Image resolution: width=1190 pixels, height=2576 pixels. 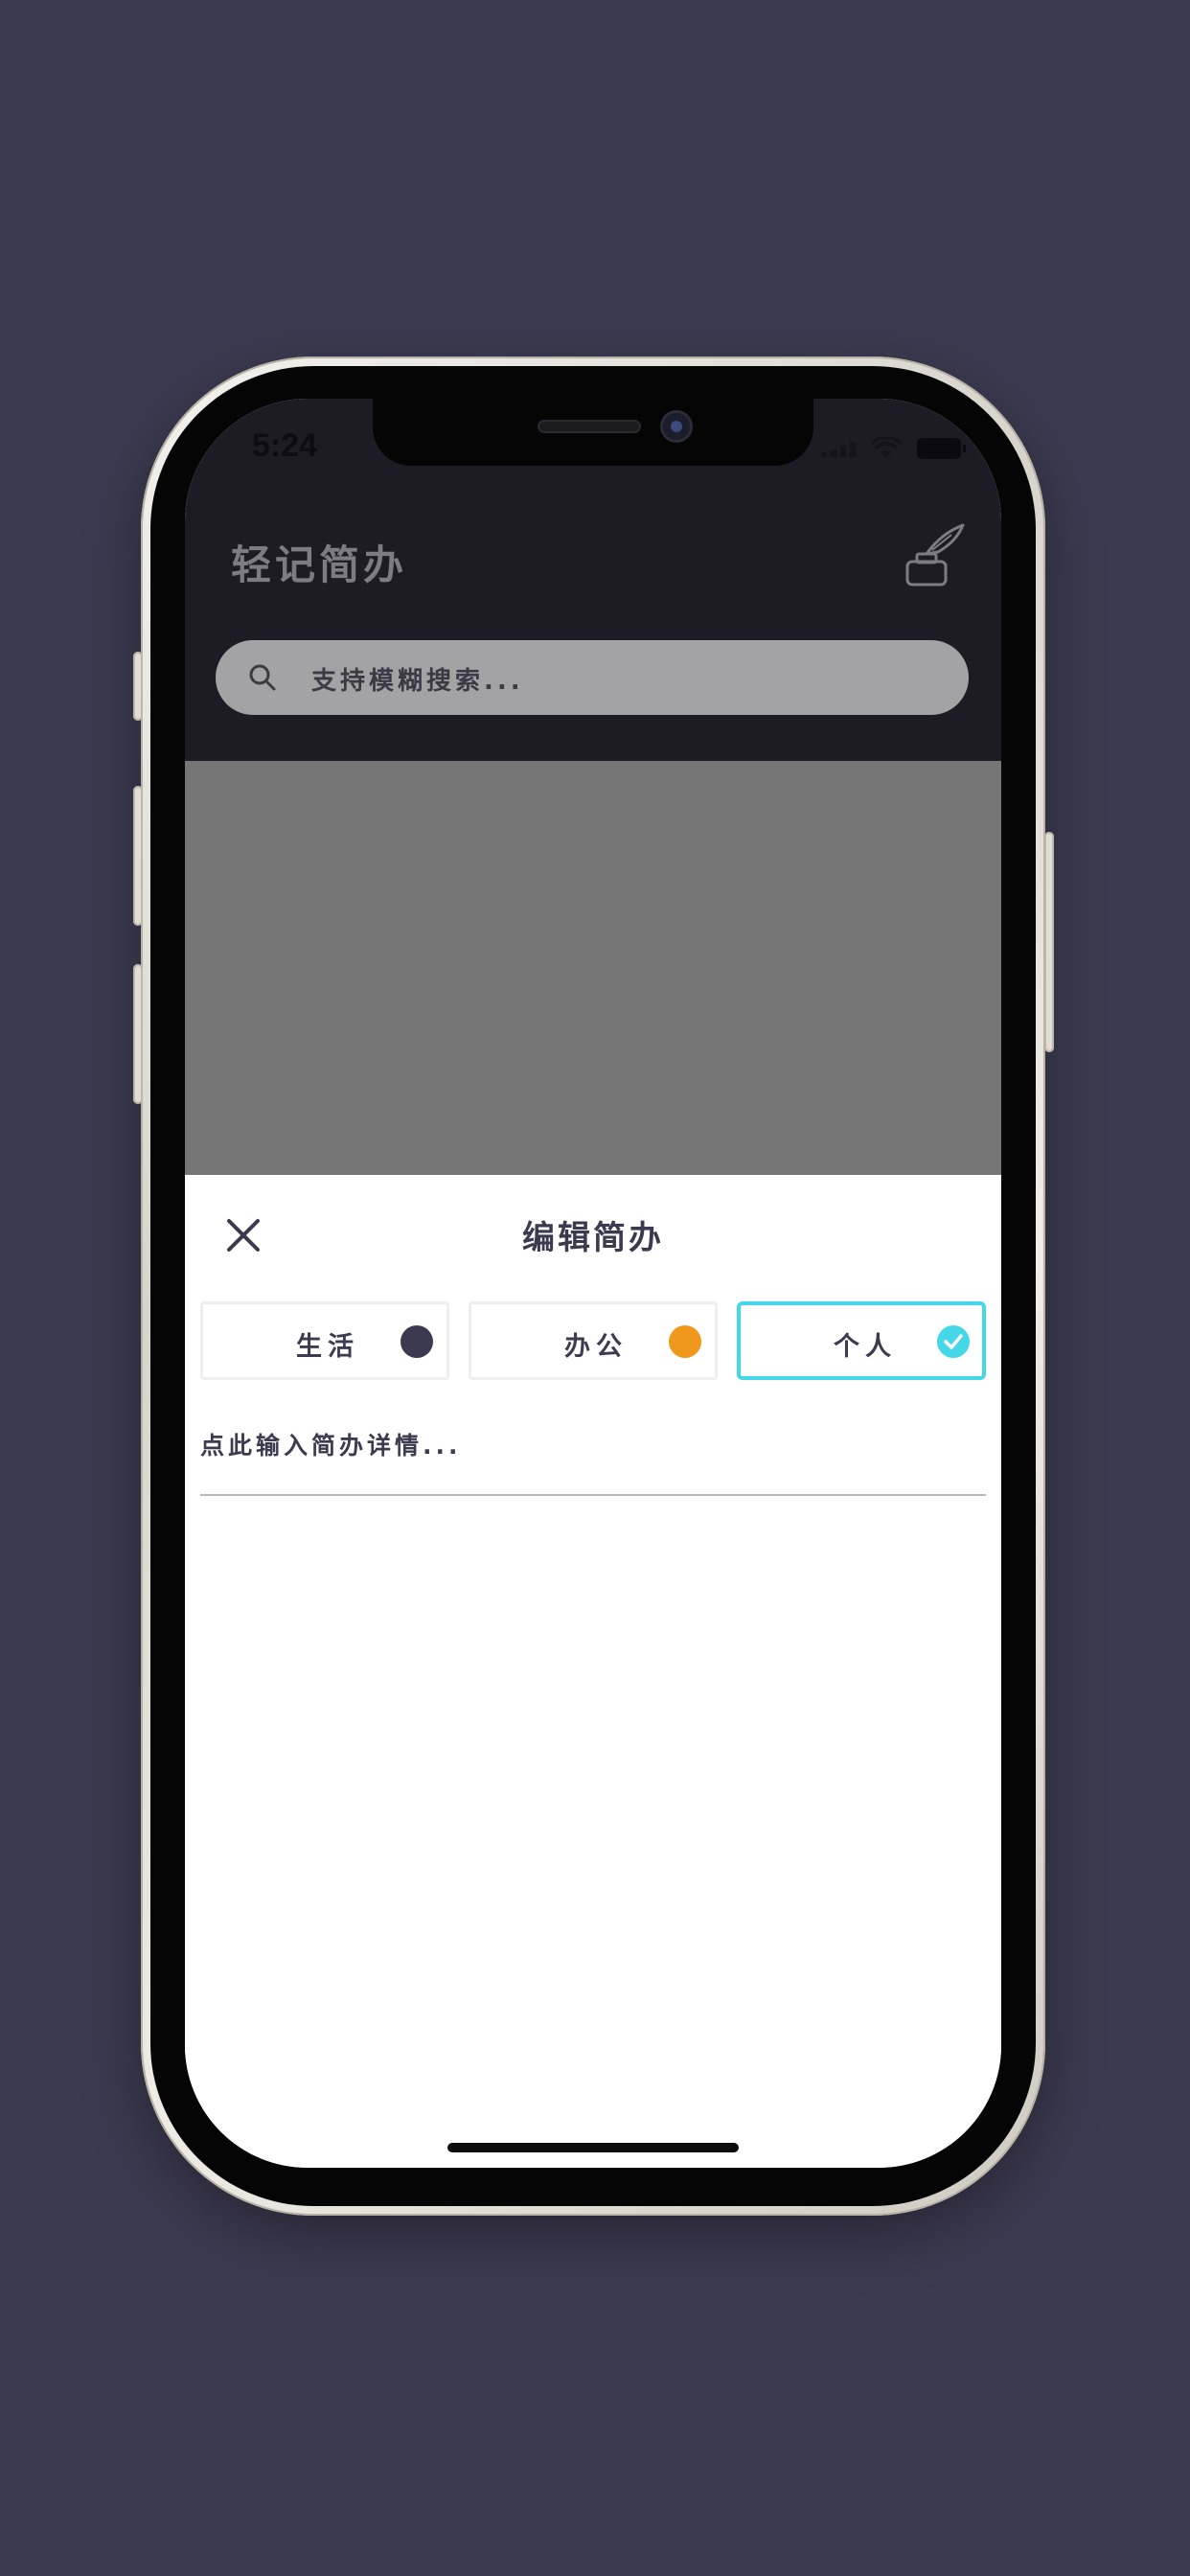 What do you see at coordinates (942, 448) in the screenshot?
I see `battery-icon` at bounding box center [942, 448].